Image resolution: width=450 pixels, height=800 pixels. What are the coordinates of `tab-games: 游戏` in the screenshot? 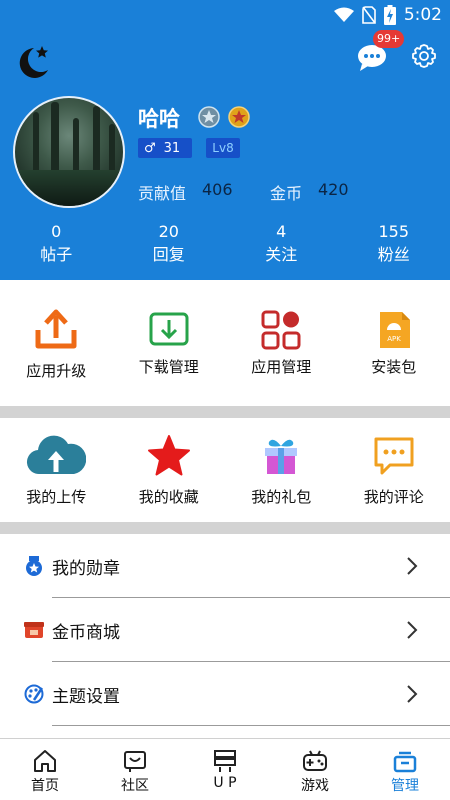 It's located at (315, 769).